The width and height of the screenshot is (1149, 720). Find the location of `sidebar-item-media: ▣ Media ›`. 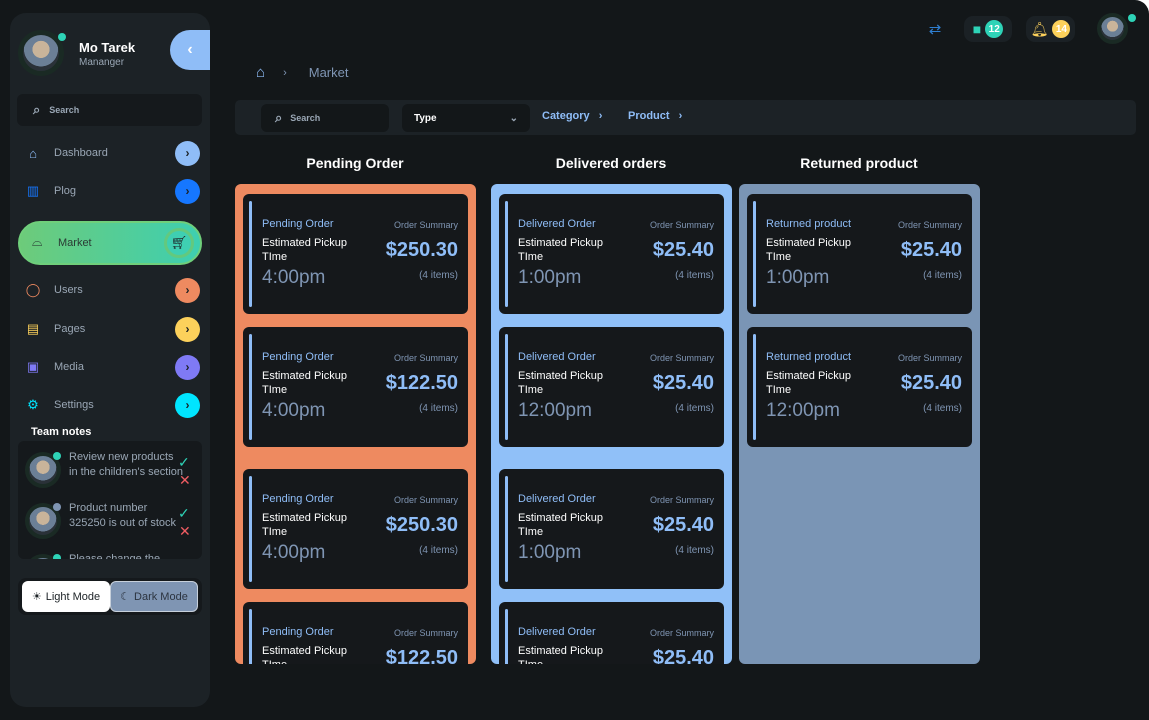

sidebar-item-media: ▣ Media › is located at coordinates (110, 367).